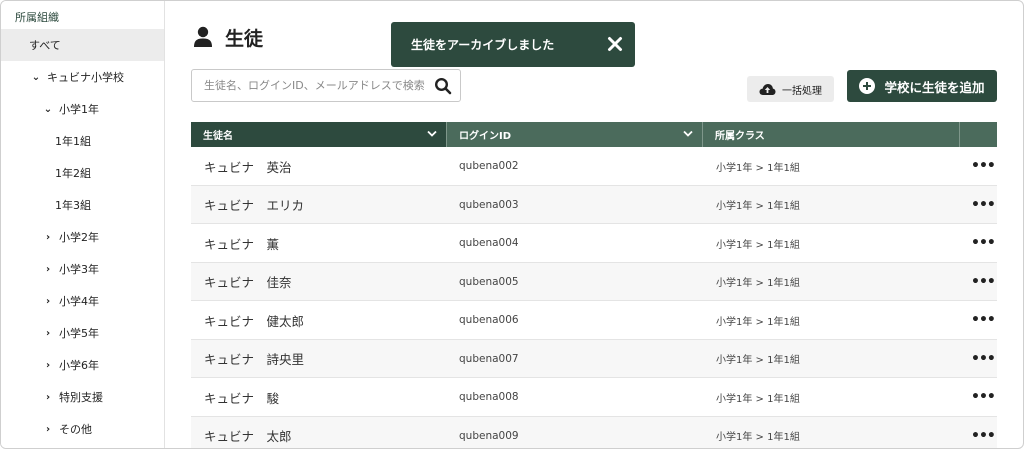  I want to click on add-student-label: 学校に生徒を追加, so click(934, 87).